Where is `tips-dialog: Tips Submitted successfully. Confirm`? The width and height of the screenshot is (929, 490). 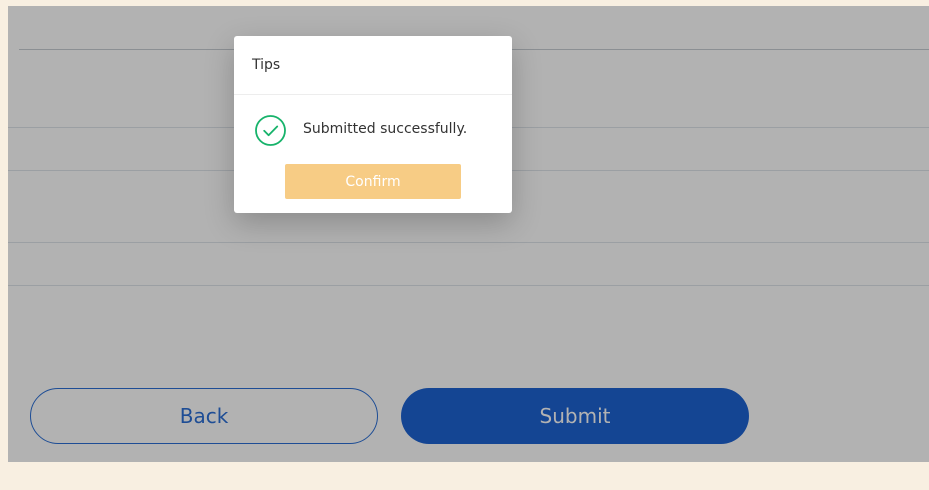
tips-dialog: Tips Submitted successfully. Confirm is located at coordinates (373, 124).